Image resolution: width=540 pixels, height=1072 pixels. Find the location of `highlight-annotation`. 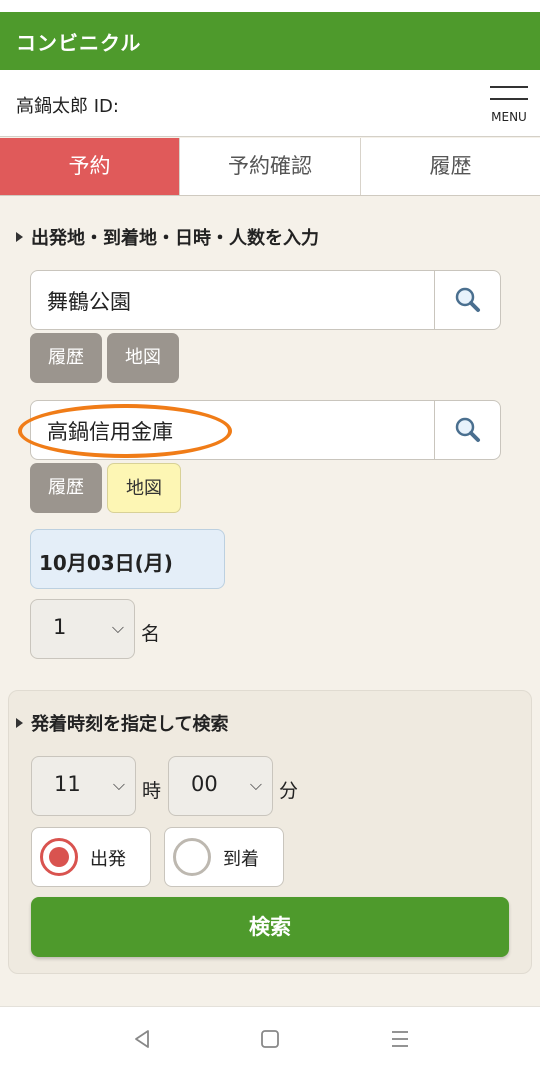

highlight-annotation is located at coordinates (125, 431).